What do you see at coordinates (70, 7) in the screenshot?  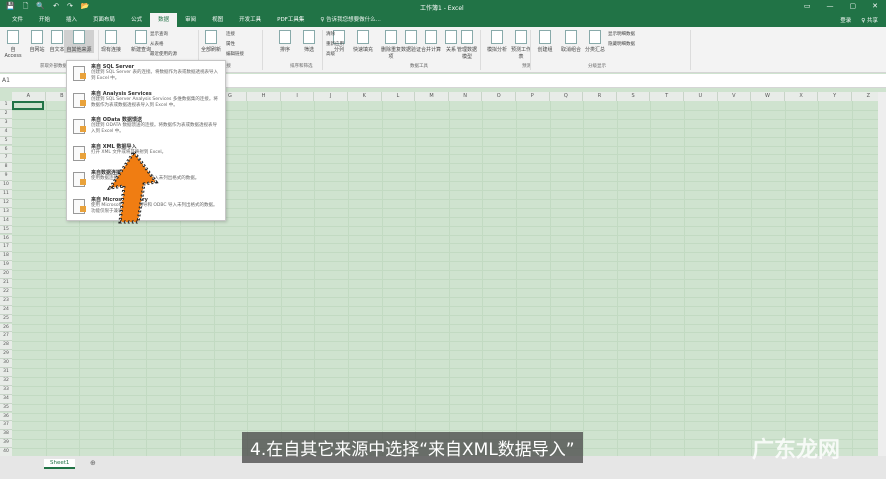 I see `quick-access-icon: ↷` at bounding box center [70, 7].